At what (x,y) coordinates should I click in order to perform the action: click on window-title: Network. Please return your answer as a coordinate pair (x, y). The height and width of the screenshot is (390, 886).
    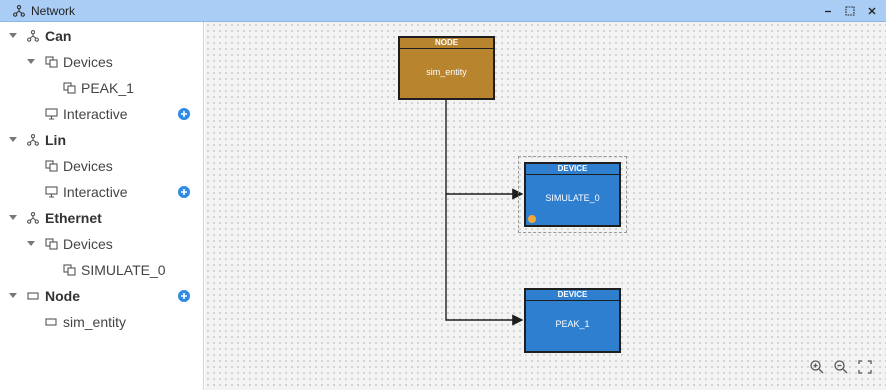
    Looking at the image, I should click on (53, 10).